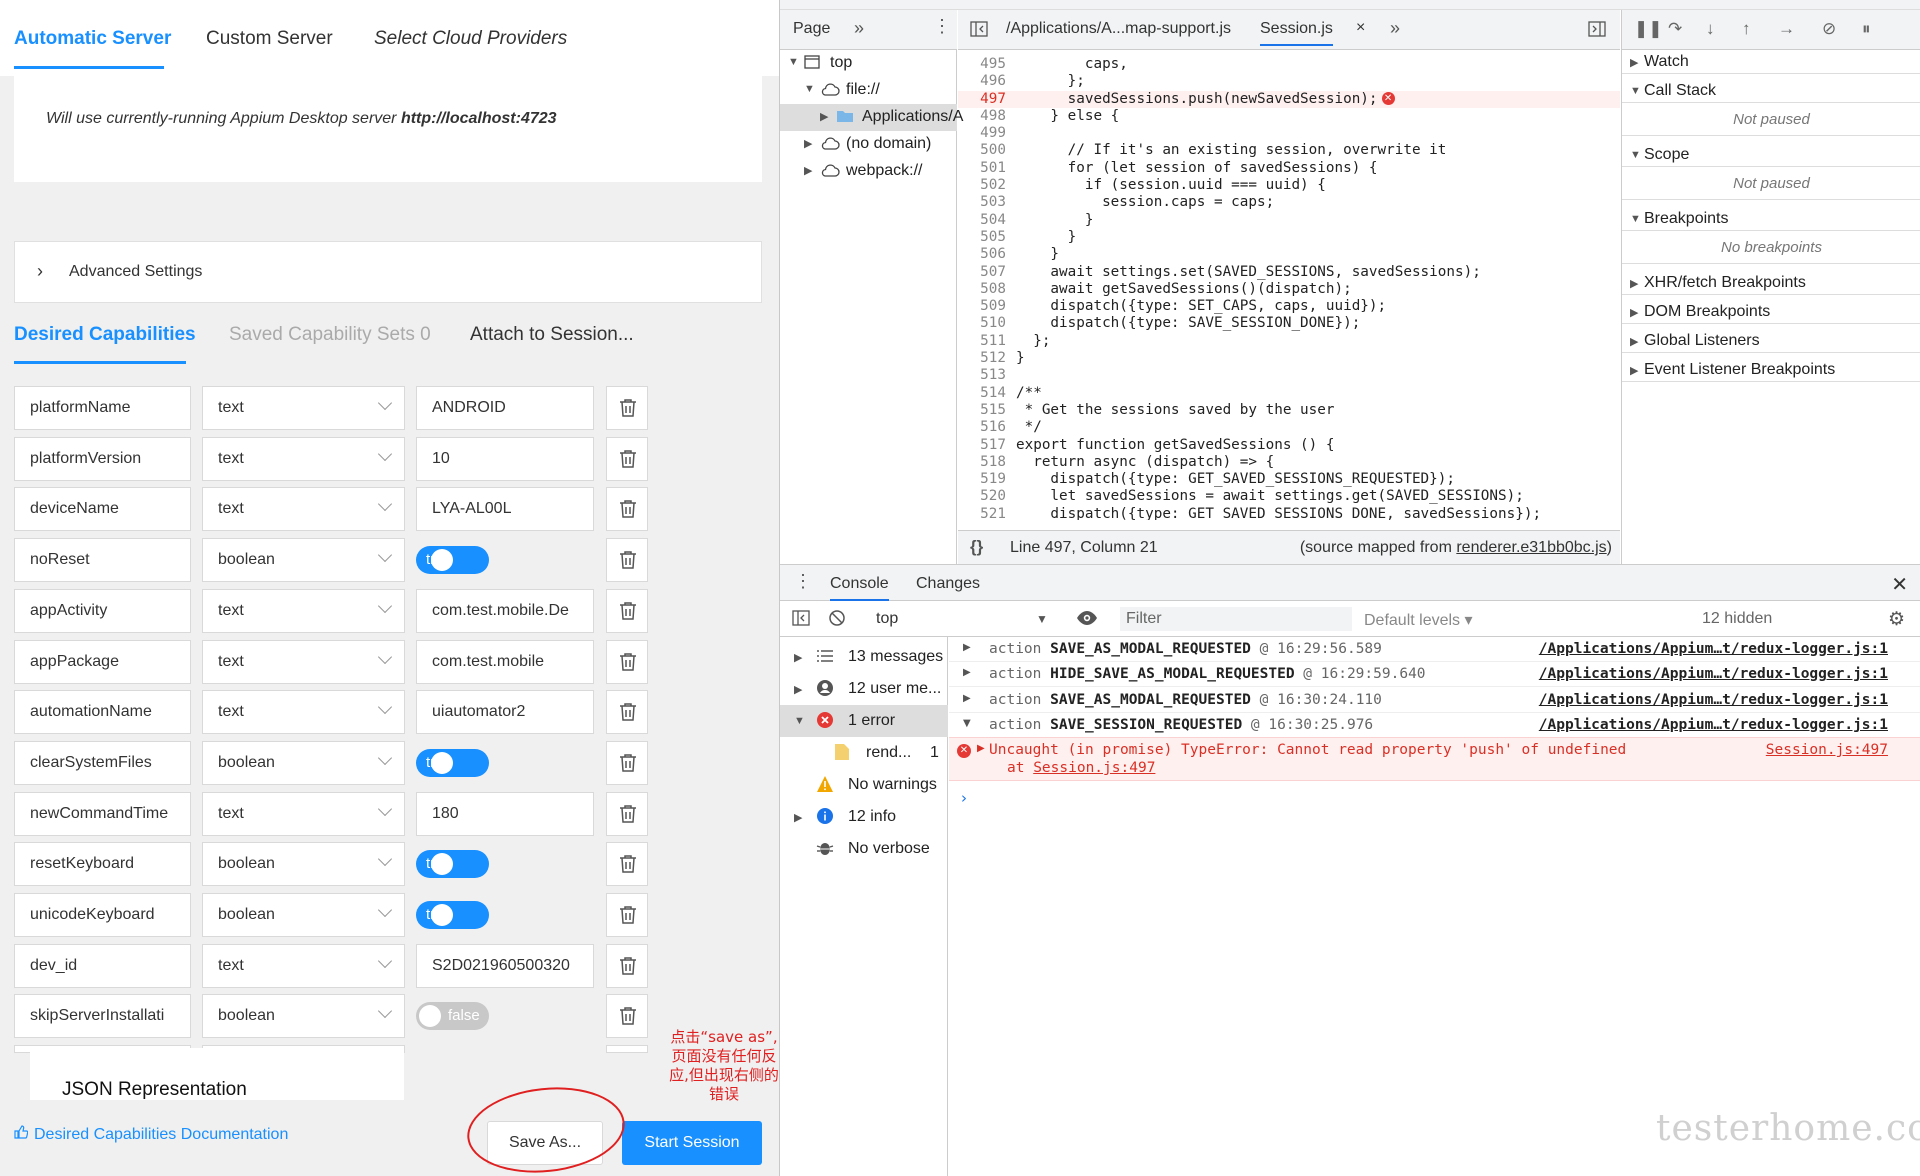 This screenshot has width=1920, height=1176. I want to click on capability-name-input: platformVersion, so click(102, 458).